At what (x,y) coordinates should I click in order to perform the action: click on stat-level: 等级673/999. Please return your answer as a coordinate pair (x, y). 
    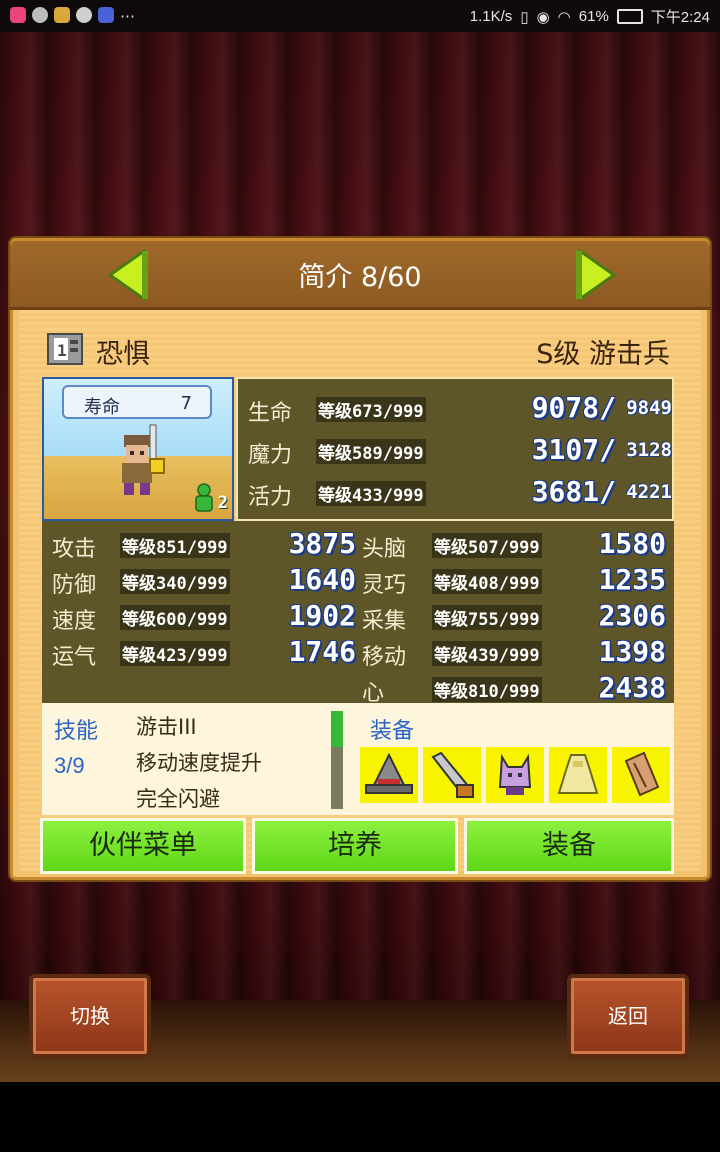
    Looking at the image, I should click on (371, 409).